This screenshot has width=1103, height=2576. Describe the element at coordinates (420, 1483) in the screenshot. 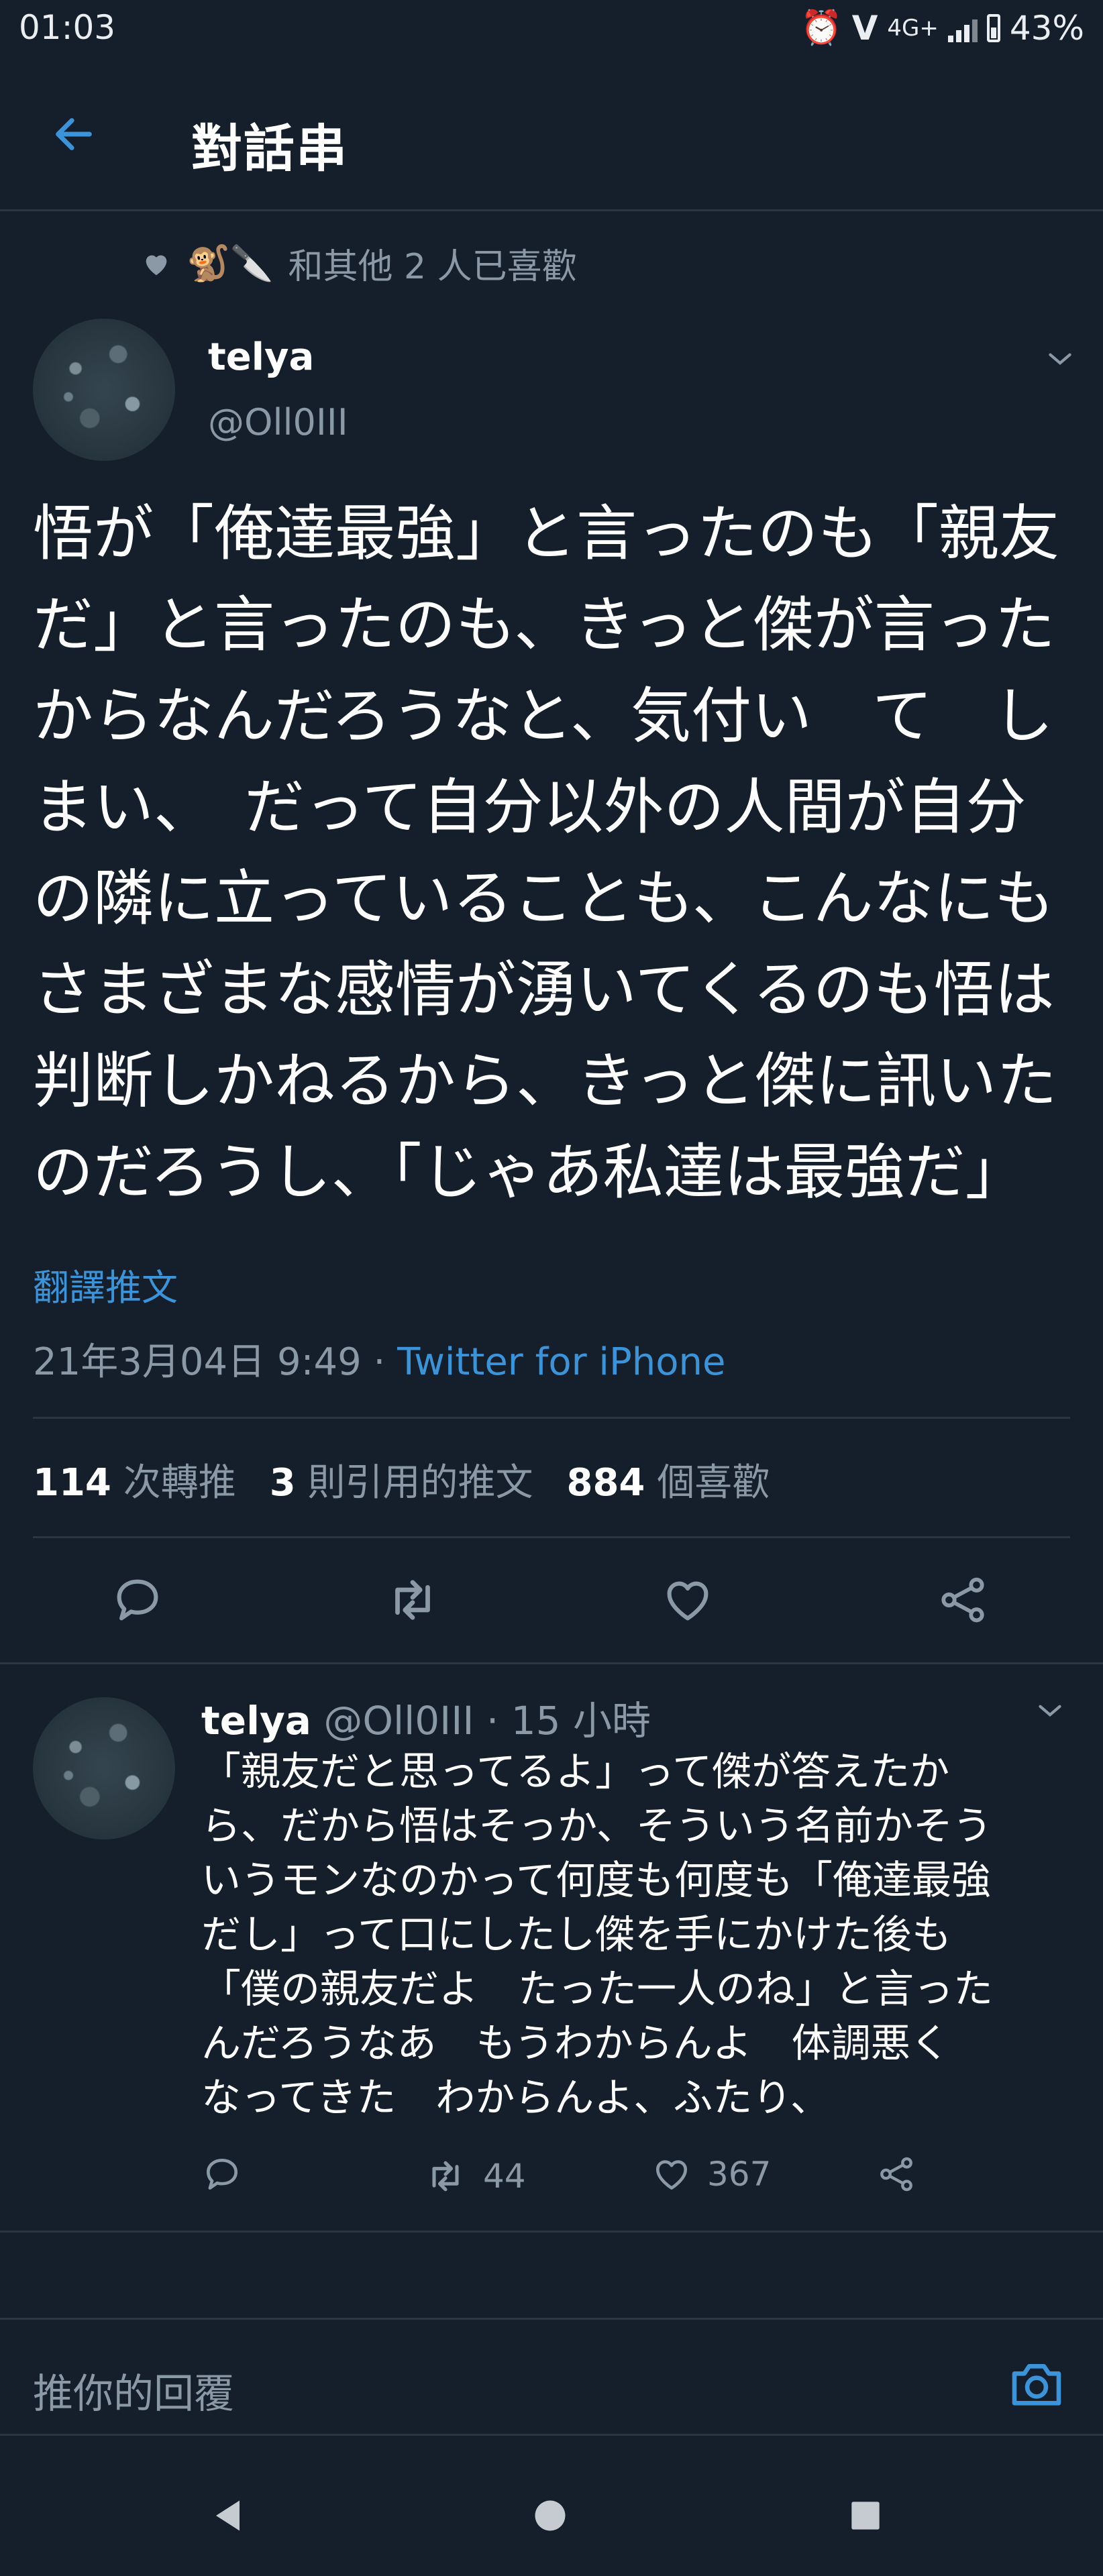

I see `quotes-label: 則引用的推文` at that location.